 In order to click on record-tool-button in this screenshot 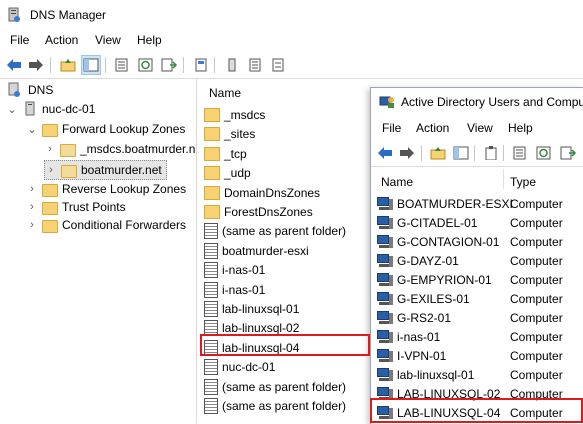, I will do `click(255, 65)`.